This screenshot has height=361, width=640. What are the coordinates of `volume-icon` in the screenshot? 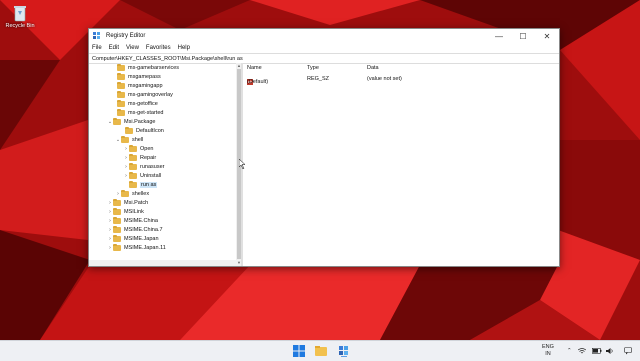 It's located at (610, 351).